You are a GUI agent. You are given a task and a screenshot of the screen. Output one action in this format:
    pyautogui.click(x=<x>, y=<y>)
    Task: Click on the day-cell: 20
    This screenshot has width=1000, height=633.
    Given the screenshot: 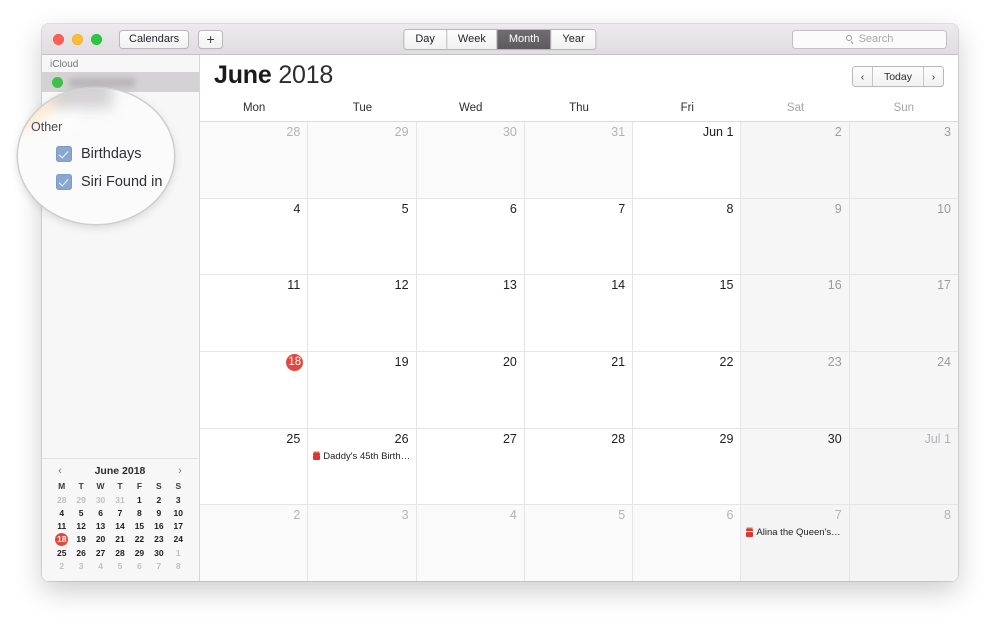 What is the action you would take?
    pyautogui.click(x=470, y=390)
    